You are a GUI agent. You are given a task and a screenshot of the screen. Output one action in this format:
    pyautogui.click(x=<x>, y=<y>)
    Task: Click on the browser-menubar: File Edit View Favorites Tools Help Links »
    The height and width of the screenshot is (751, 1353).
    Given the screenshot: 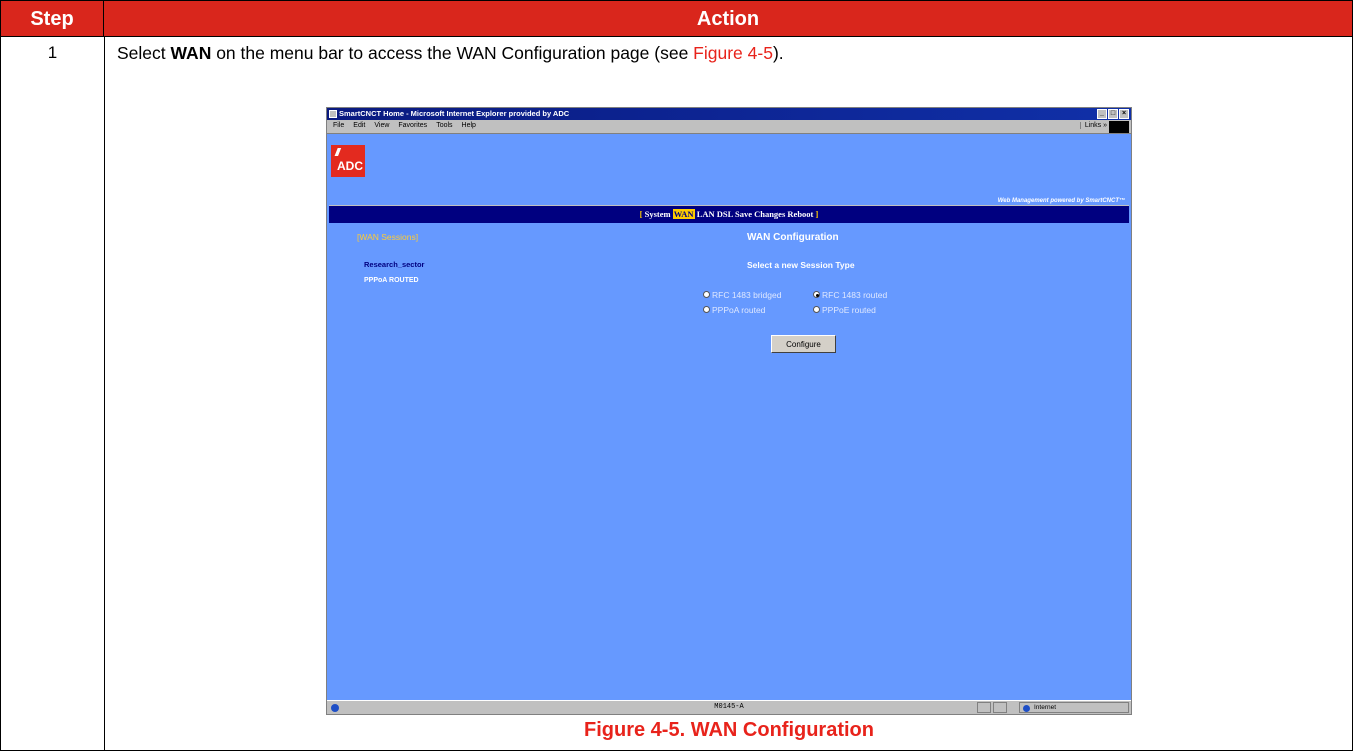 What is the action you would take?
    pyautogui.click(x=729, y=127)
    